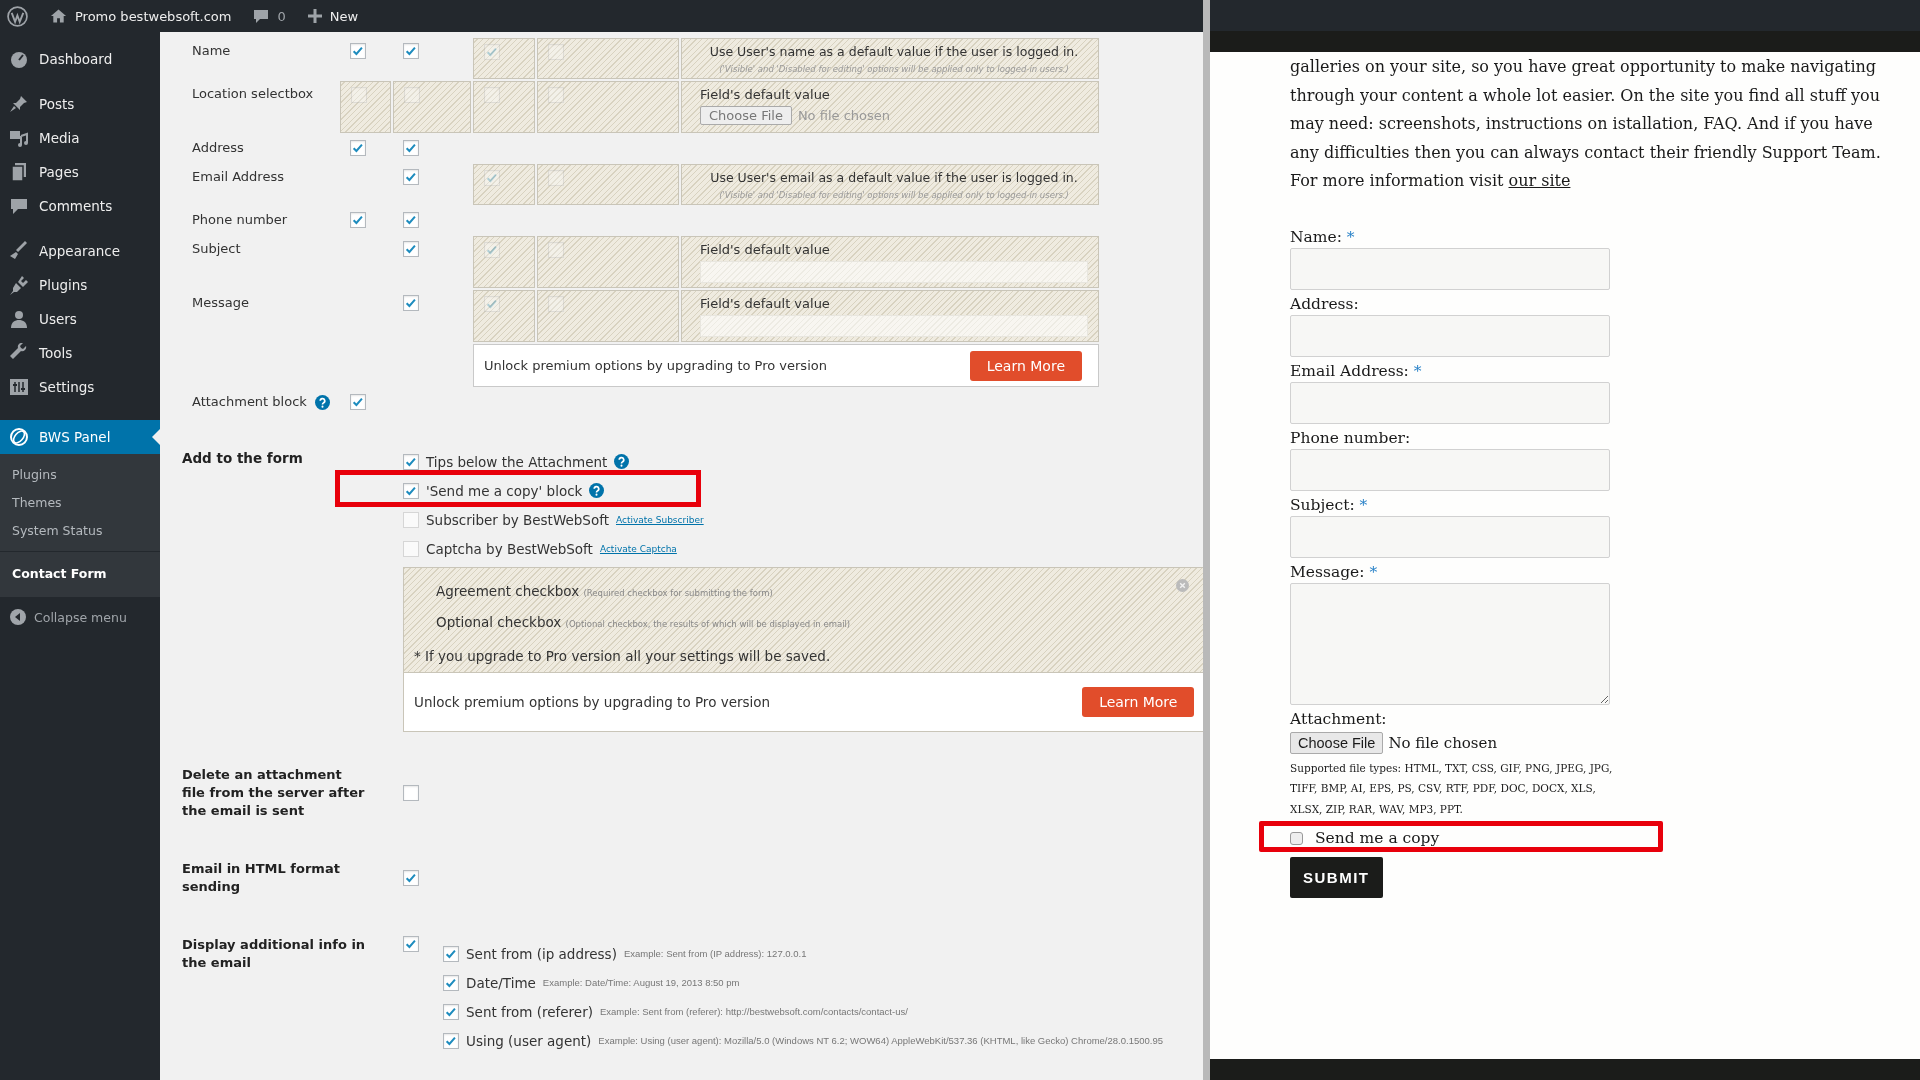 The height and width of the screenshot is (1080, 1920). What do you see at coordinates (80, 138) in the screenshot?
I see `menu-item: Media` at bounding box center [80, 138].